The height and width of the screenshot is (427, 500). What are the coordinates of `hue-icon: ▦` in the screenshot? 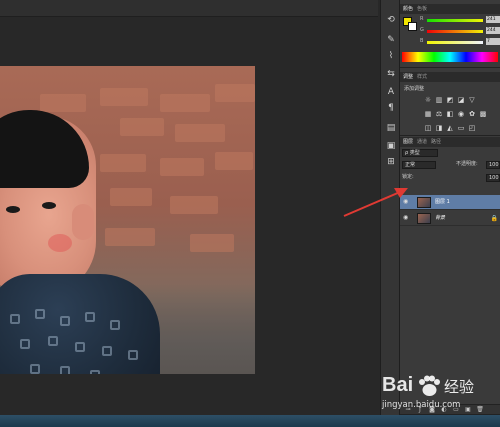 It's located at (428, 114).